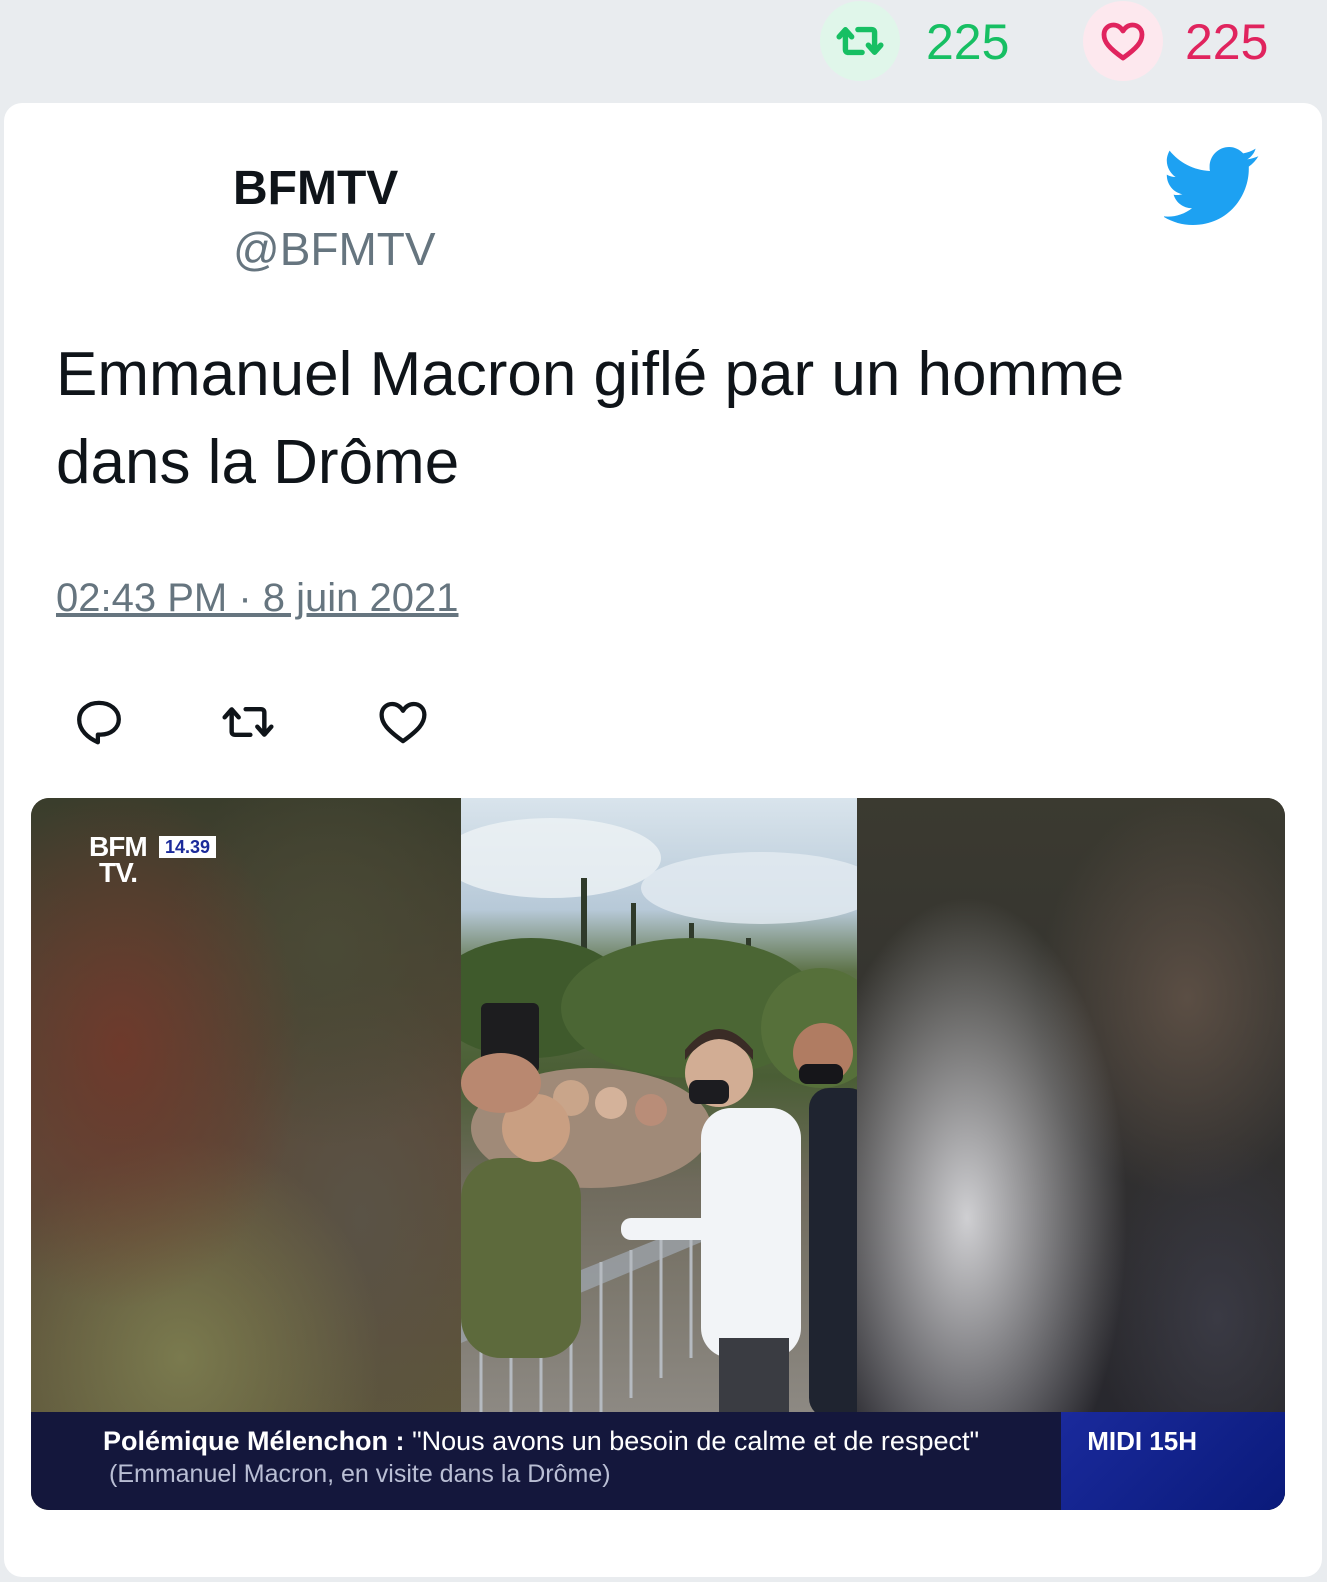  What do you see at coordinates (254, 1441) in the screenshot?
I see `headline-label: Polémique Mélenchon :` at bounding box center [254, 1441].